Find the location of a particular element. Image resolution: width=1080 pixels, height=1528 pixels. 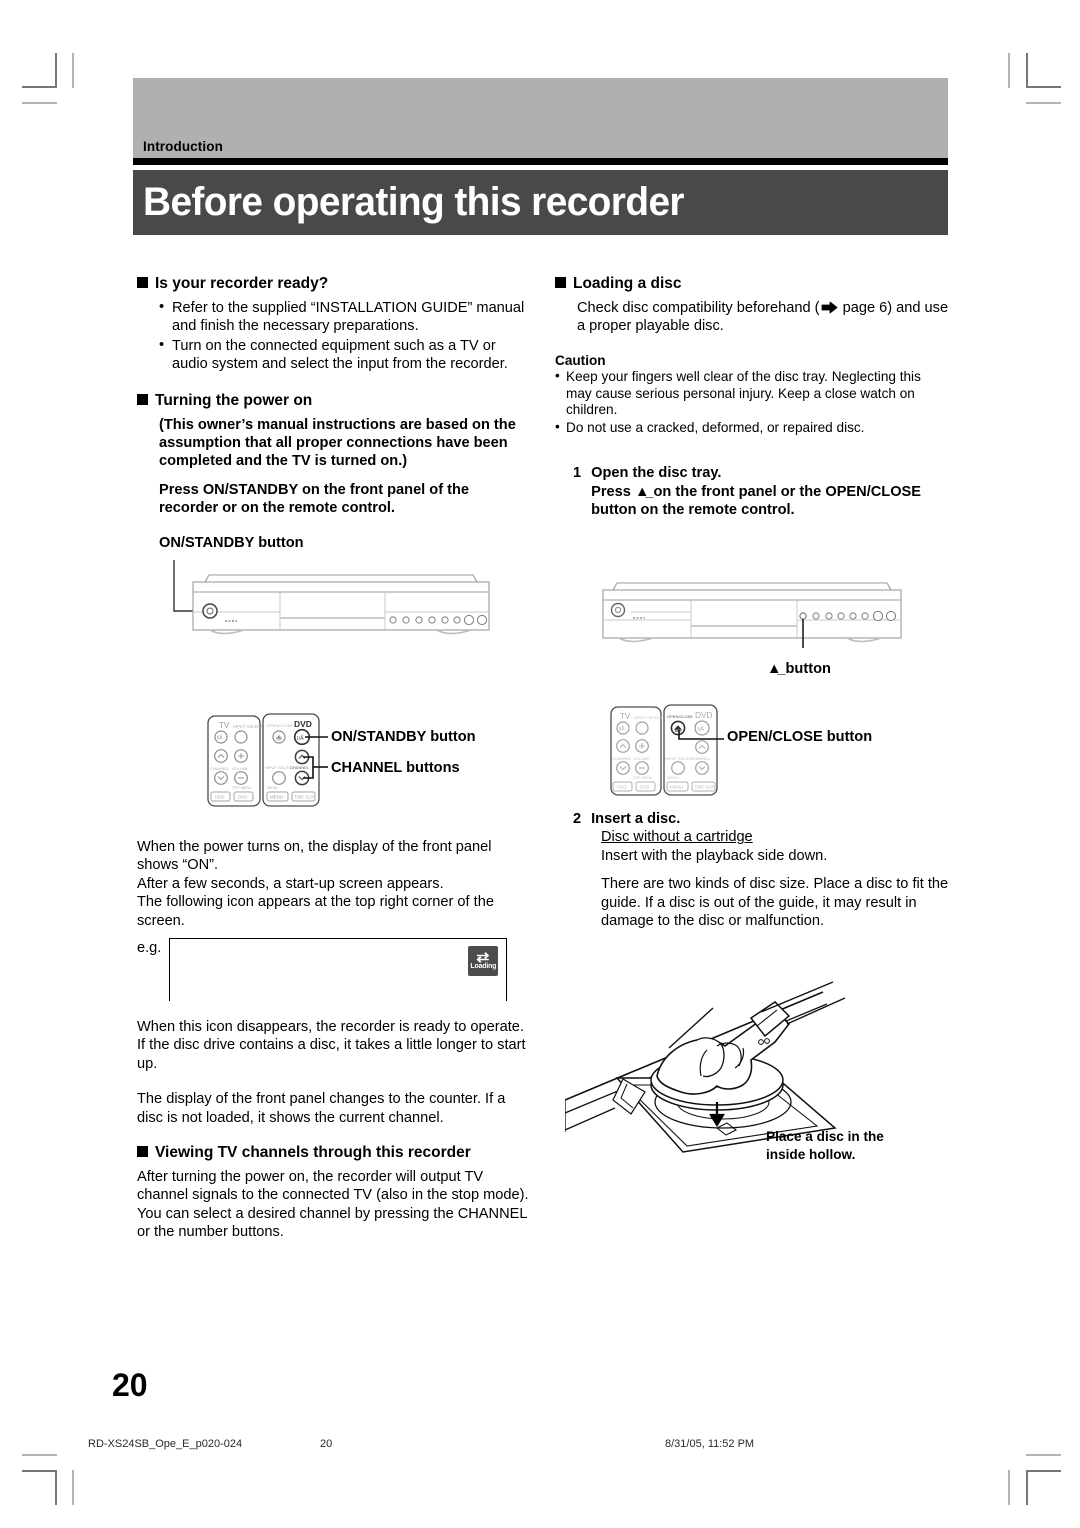

loading-arrows-glyph: ⇄ is located at coordinates (483, 956).